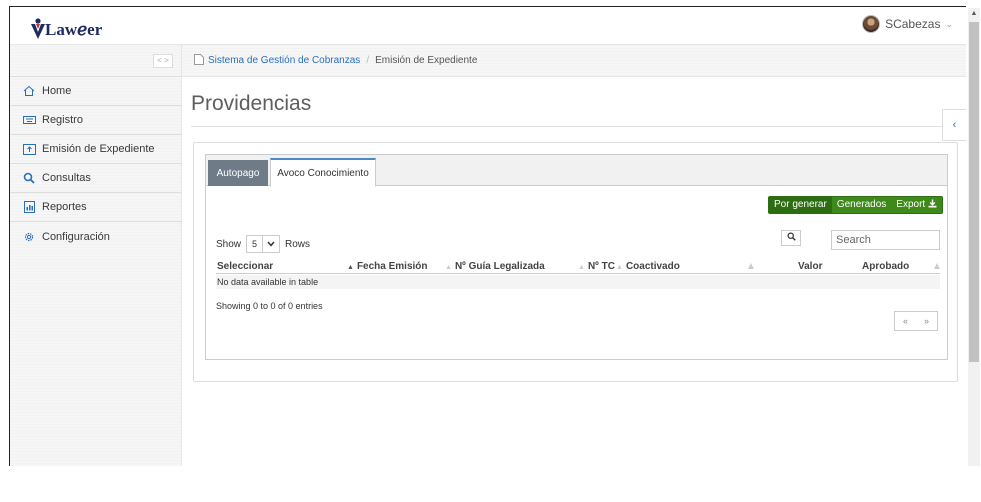 Image resolution: width=981 pixels, height=502 pixels. I want to click on page-scrollbar: ▲, so click(974, 237).